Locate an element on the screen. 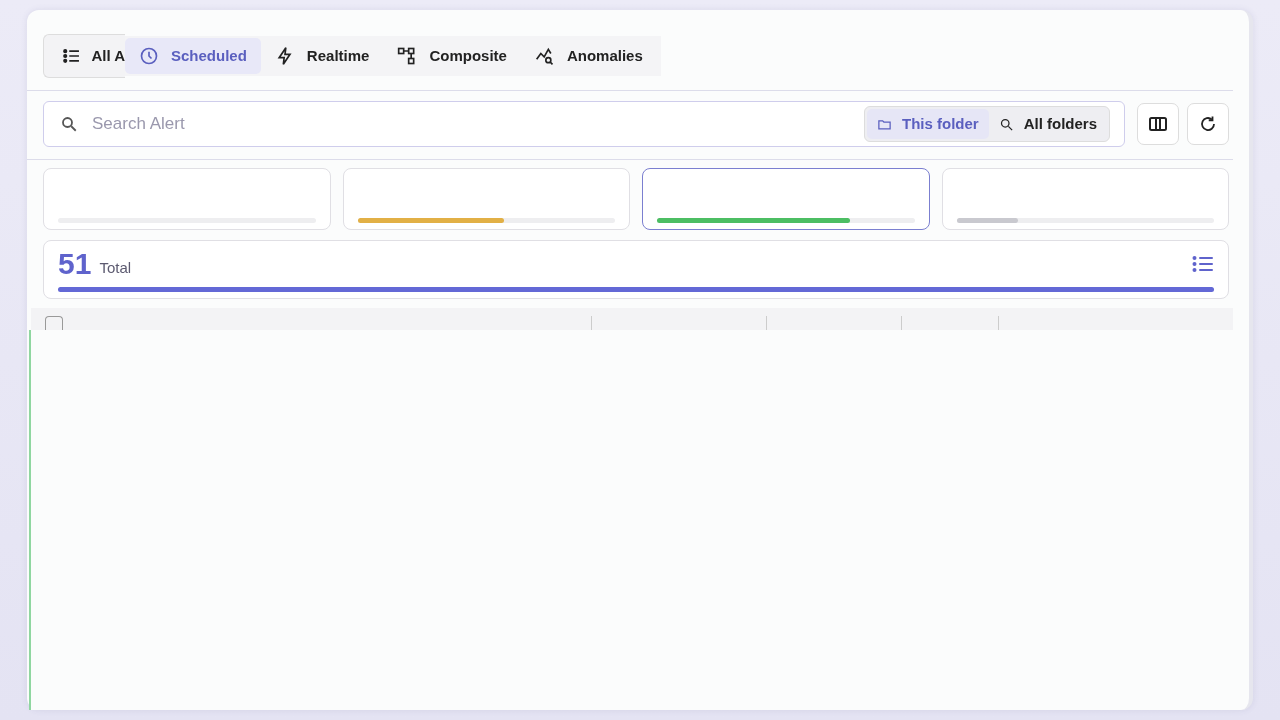 Image resolution: width=1280 pixels, height=720 pixels. tab: Scheduled is located at coordinates (193, 56).